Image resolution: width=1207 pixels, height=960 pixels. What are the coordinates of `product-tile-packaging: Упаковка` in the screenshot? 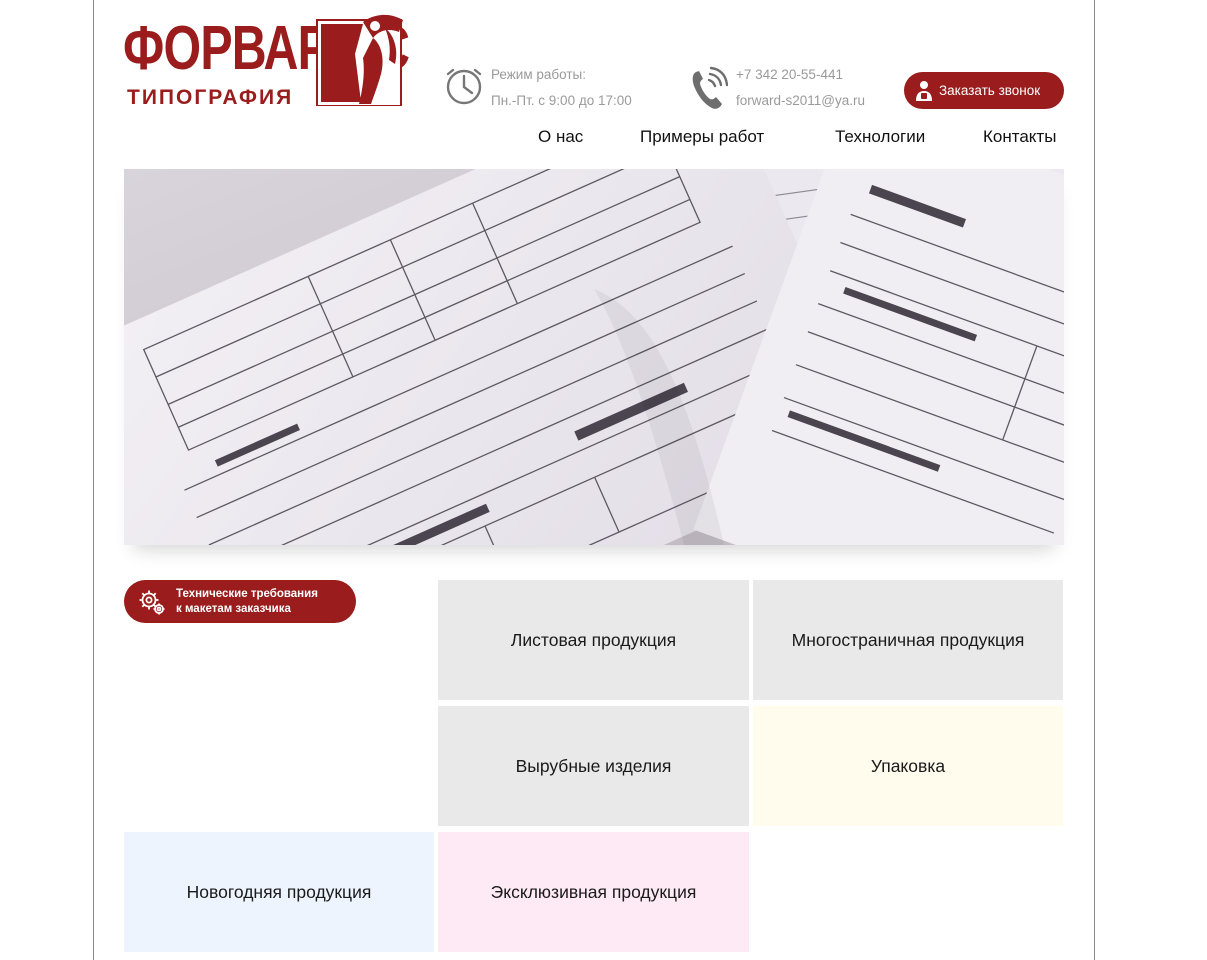 It's located at (908, 766).